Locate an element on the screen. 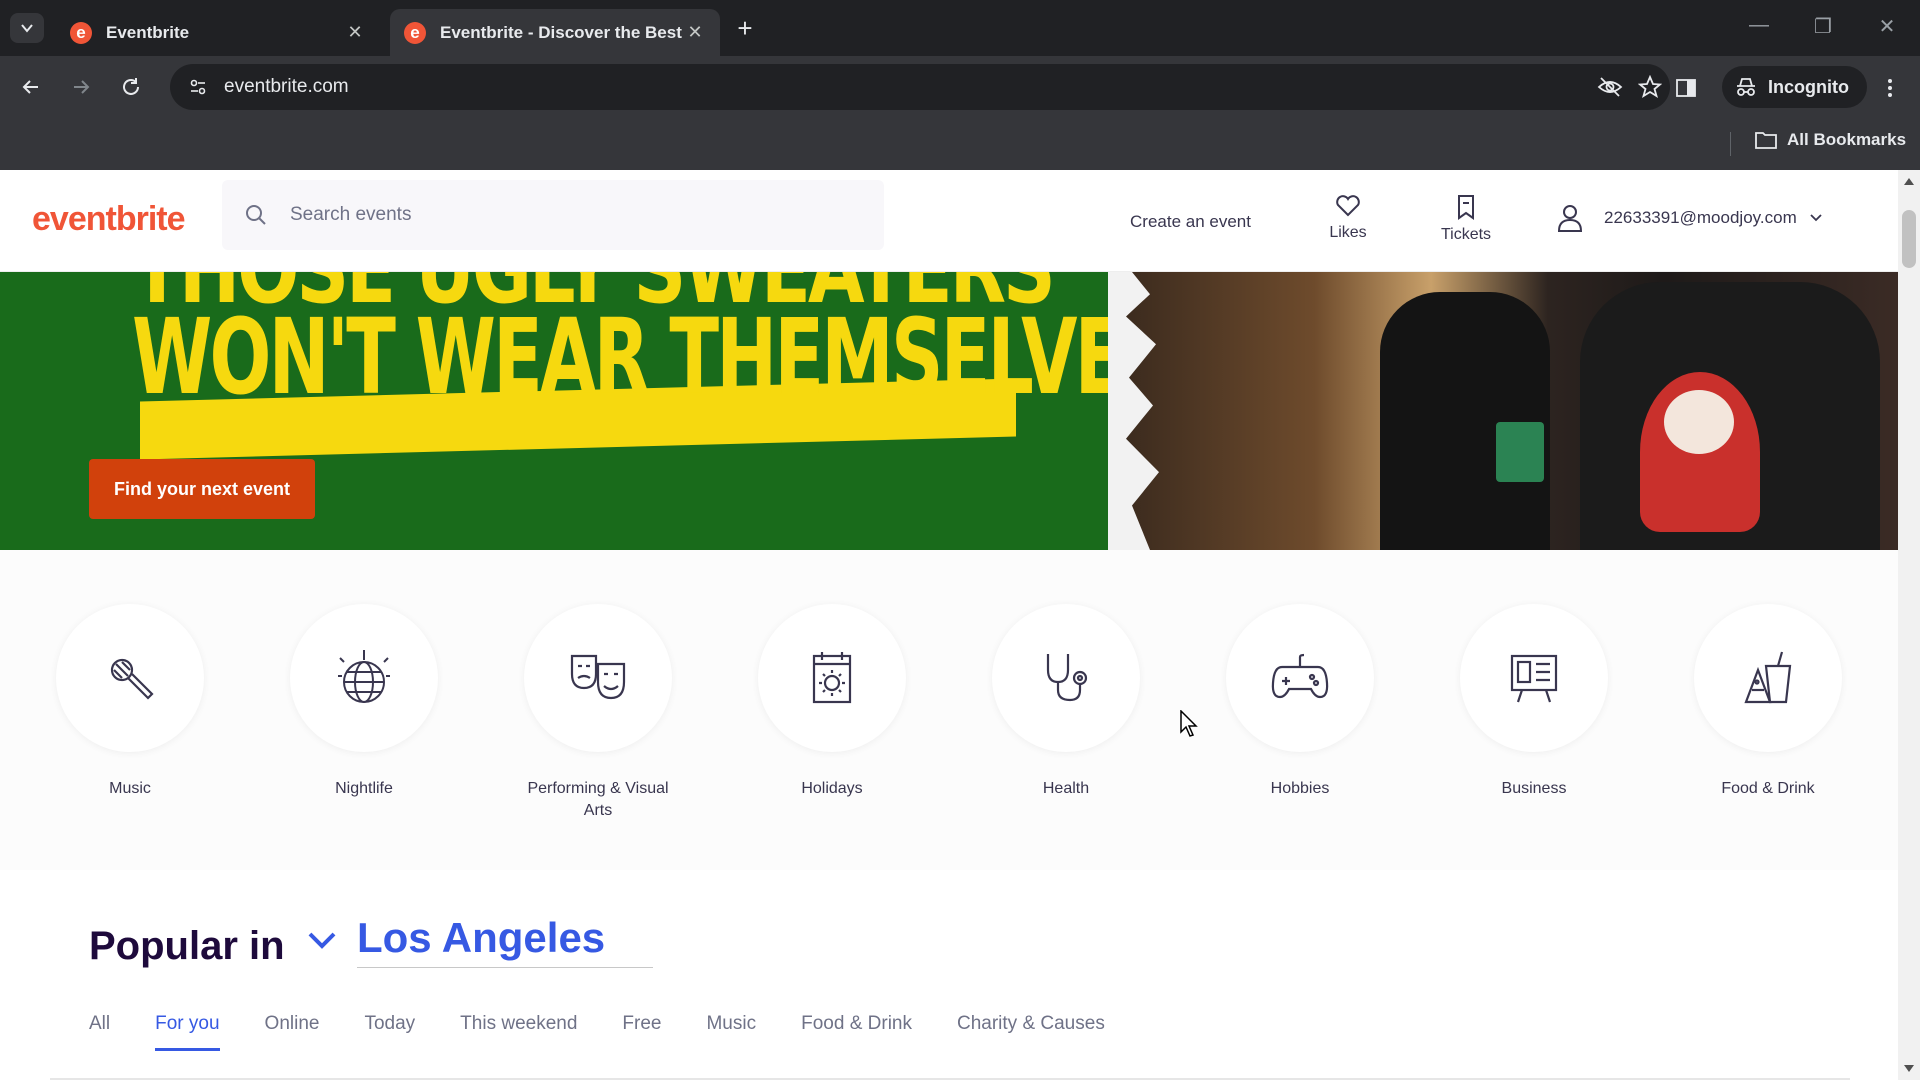  food-drink-icon is located at coordinates (1768, 677).